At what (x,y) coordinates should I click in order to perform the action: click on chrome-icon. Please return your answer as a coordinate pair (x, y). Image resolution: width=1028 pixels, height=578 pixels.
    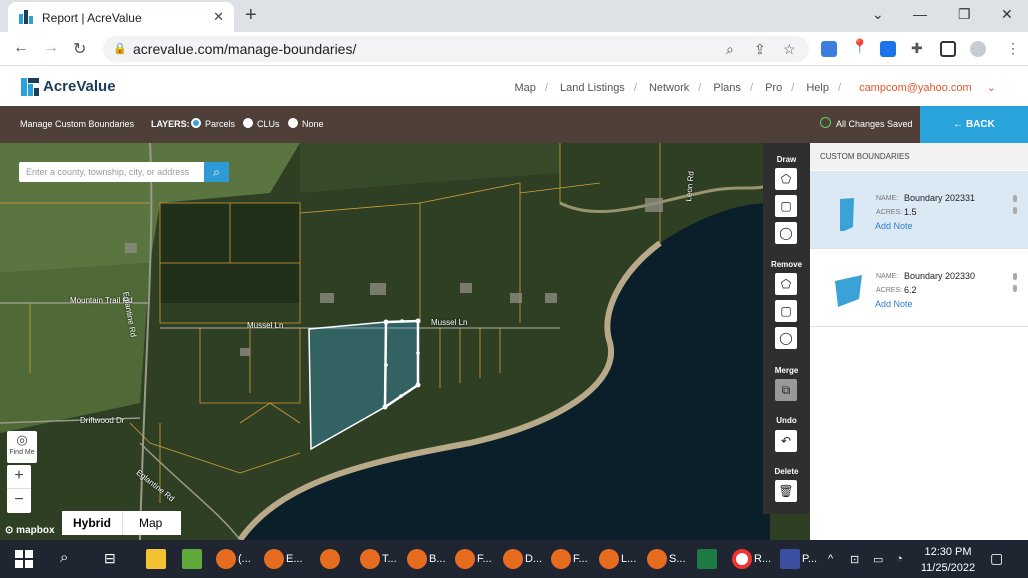
    Looking at the image, I should click on (742, 559).